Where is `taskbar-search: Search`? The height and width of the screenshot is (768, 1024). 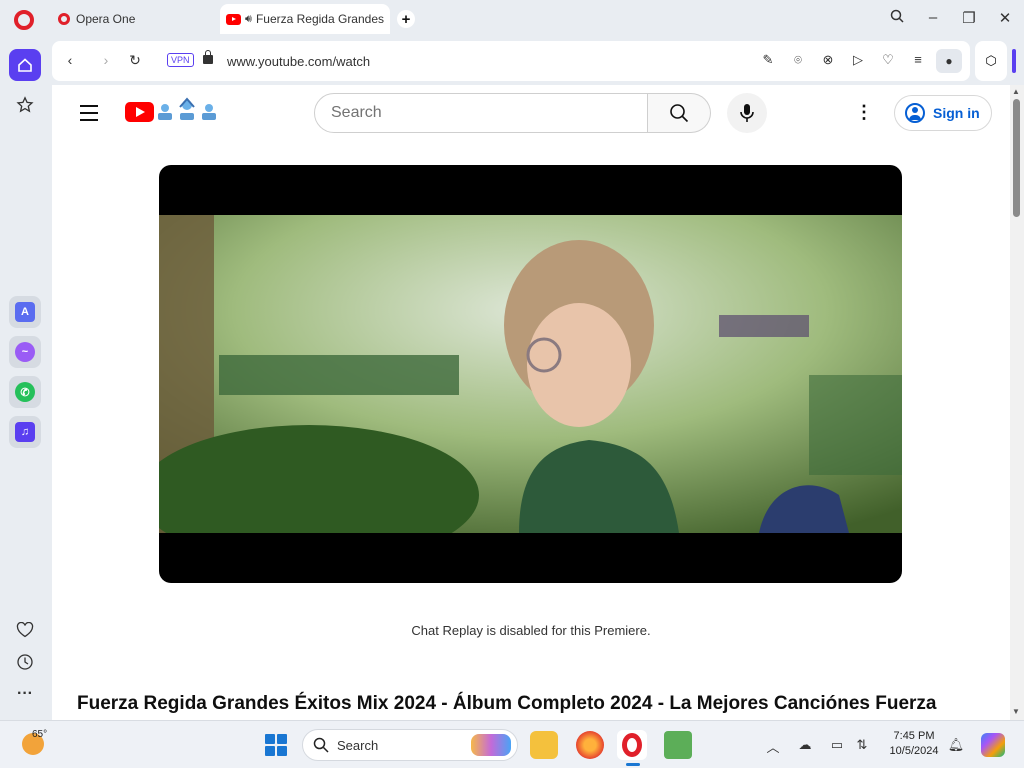
taskbar-search: Search is located at coordinates (410, 745).